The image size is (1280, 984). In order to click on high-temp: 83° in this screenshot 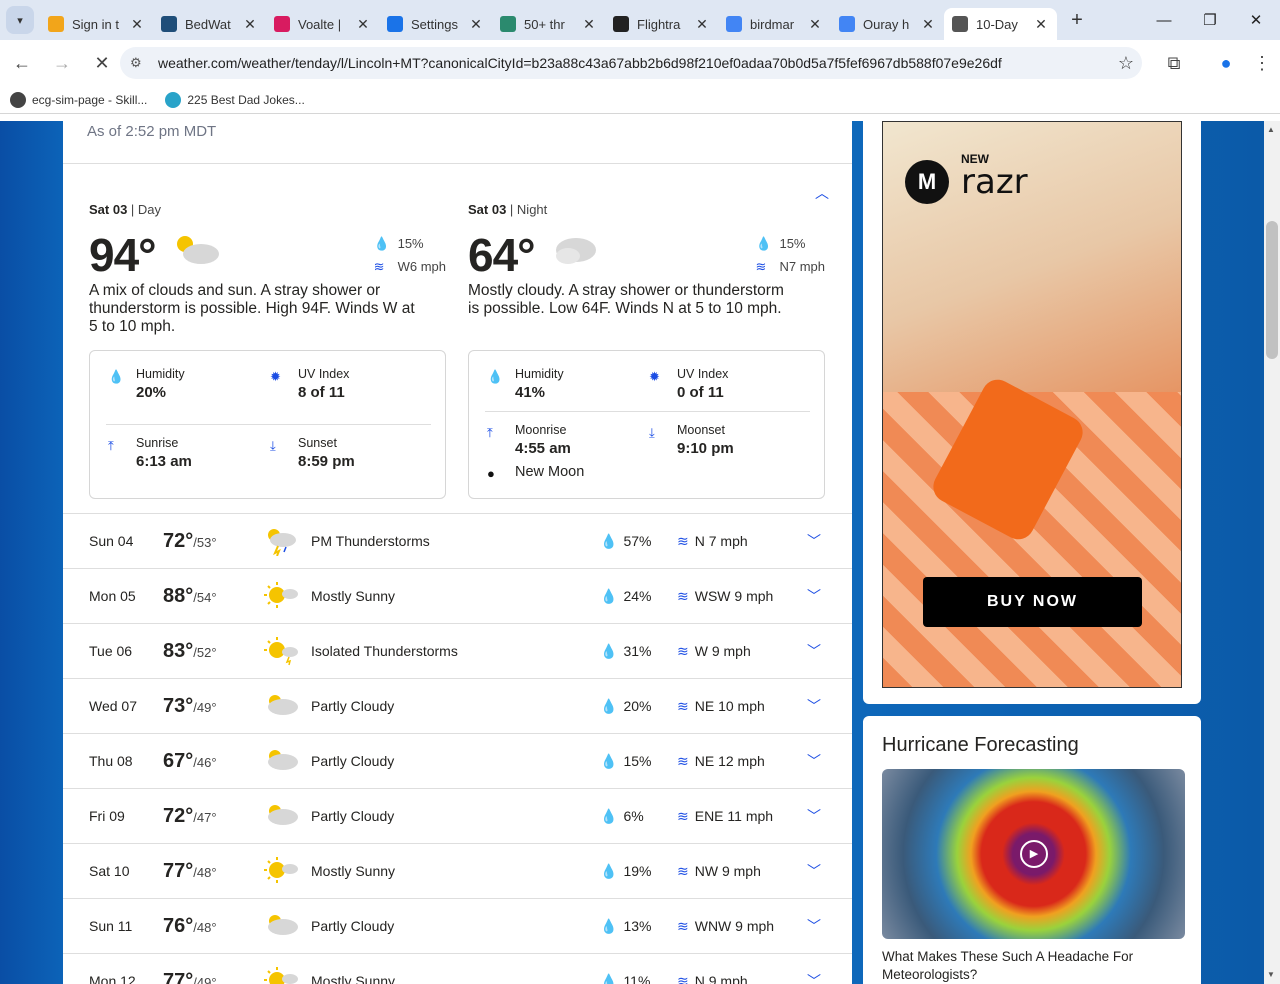, I will do `click(178, 650)`.